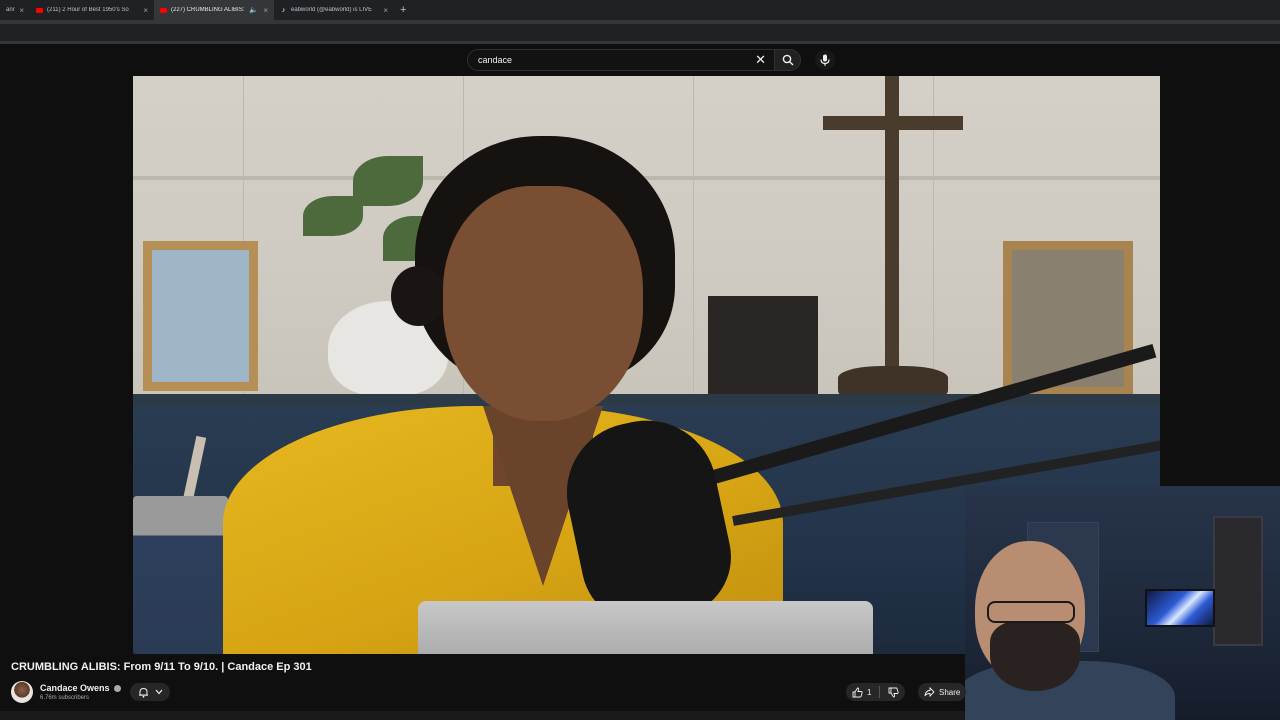 The height and width of the screenshot is (720, 1280). Describe the element at coordinates (11, 10) in the screenshot. I see `tab-title: anri` at that location.